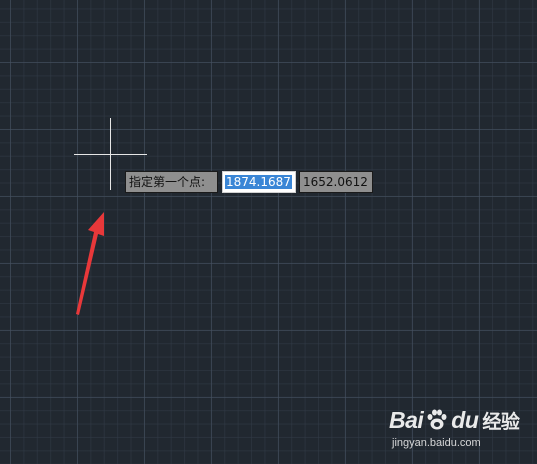 The height and width of the screenshot is (464, 537). What do you see at coordinates (406, 419) in the screenshot?
I see `brand-text: Bai` at bounding box center [406, 419].